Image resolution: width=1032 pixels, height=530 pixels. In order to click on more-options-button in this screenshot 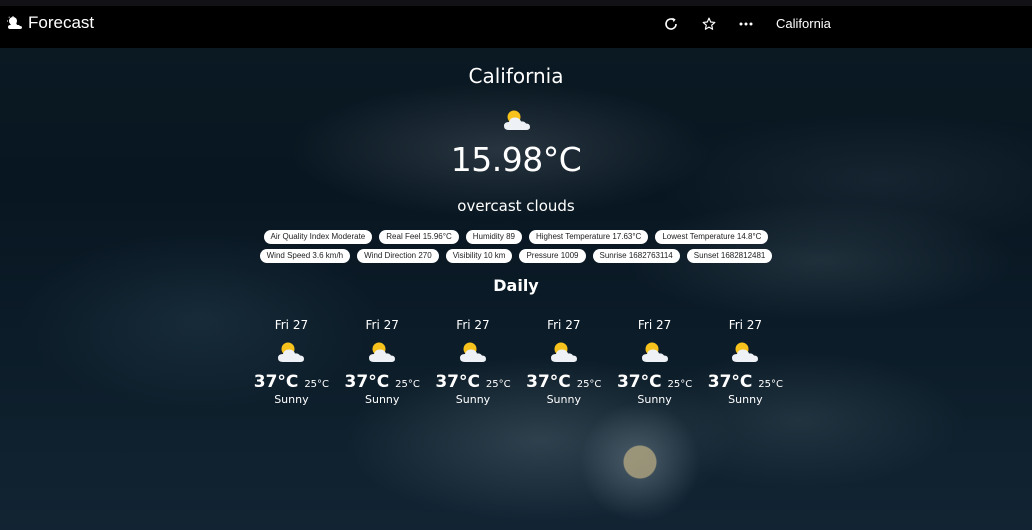, I will do `click(746, 24)`.